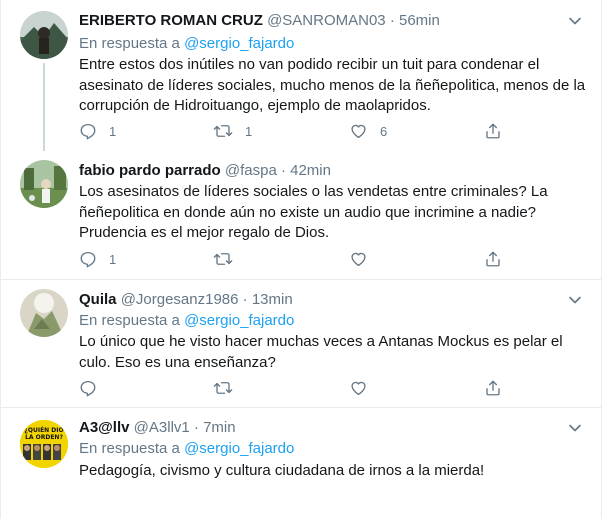 This screenshot has width=602, height=519. What do you see at coordinates (384, 131) in the screenshot?
I see `like-count: 6` at bounding box center [384, 131].